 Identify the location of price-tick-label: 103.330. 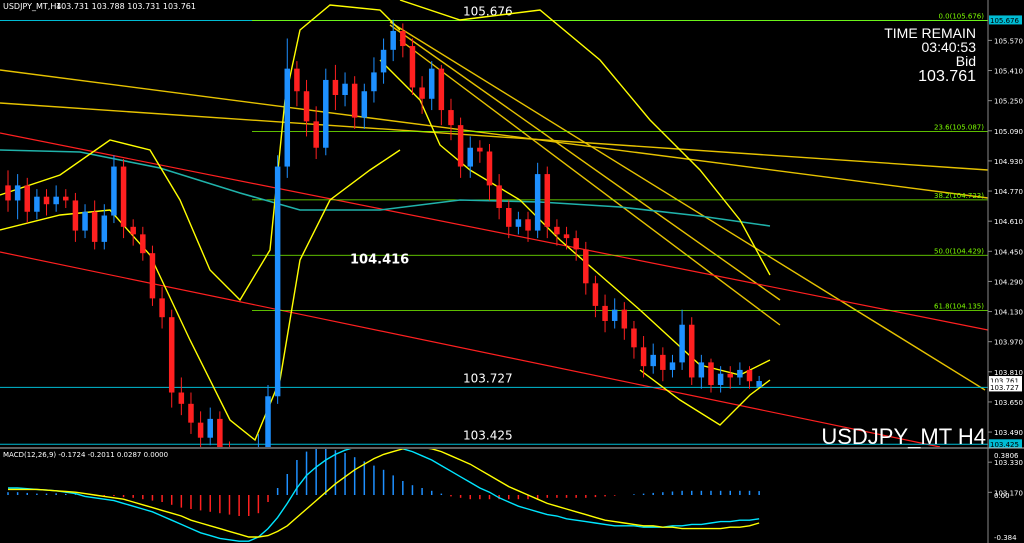
(1008, 463).